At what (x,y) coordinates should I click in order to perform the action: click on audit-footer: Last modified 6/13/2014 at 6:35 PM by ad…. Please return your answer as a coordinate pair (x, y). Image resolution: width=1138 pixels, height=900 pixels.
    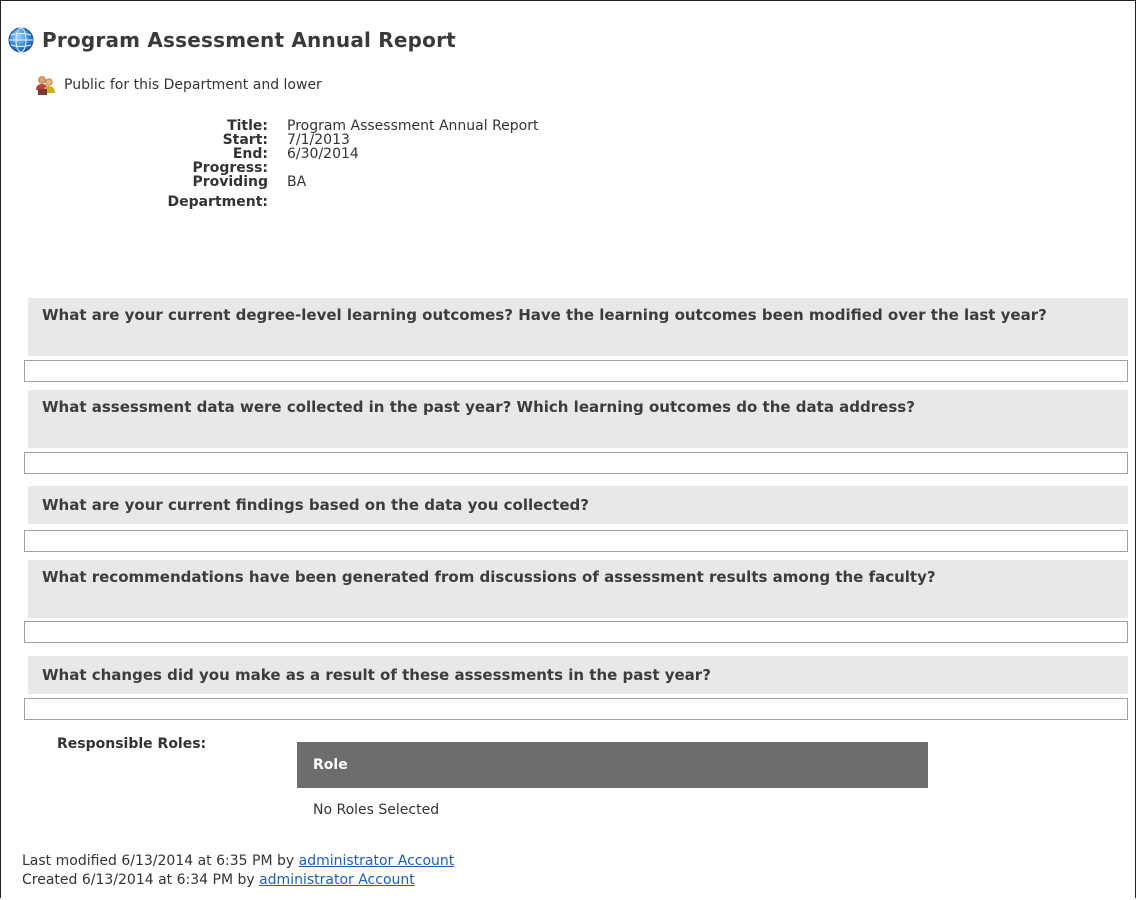
    Looking at the image, I should click on (238, 871).